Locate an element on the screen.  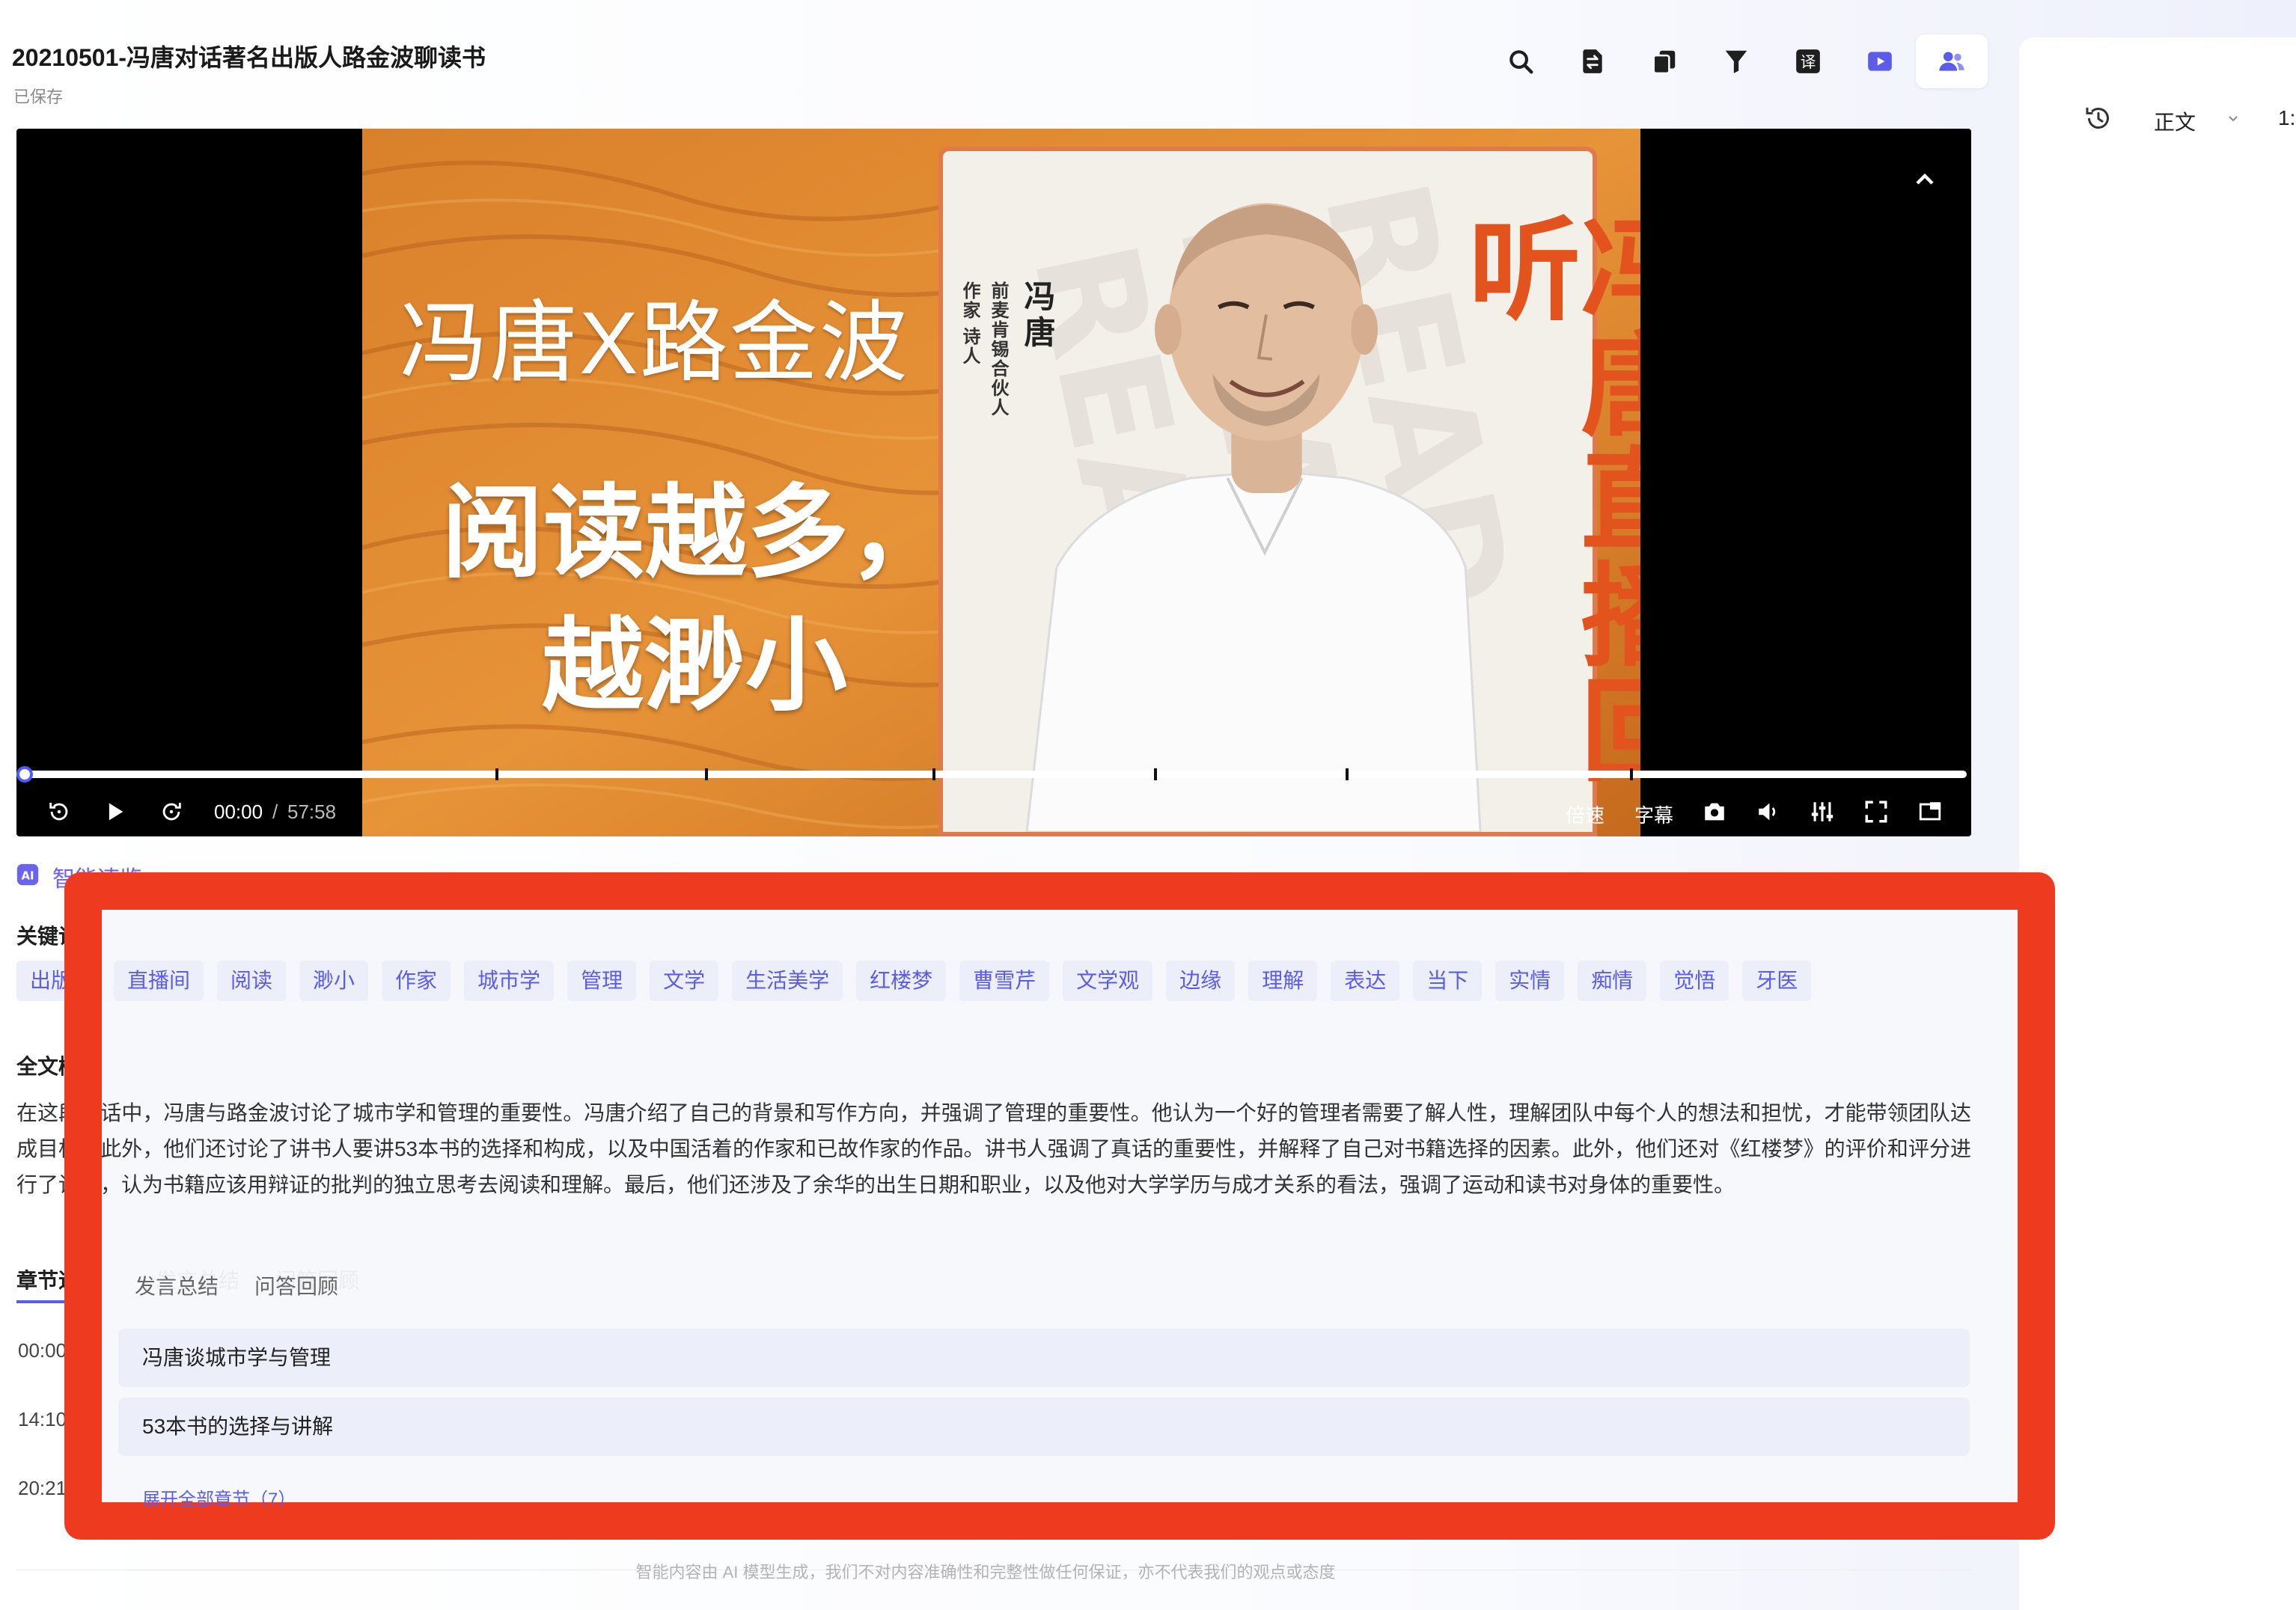
chapter-item: 53本书的选择与讲解 is located at coordinates (1044, 1427).